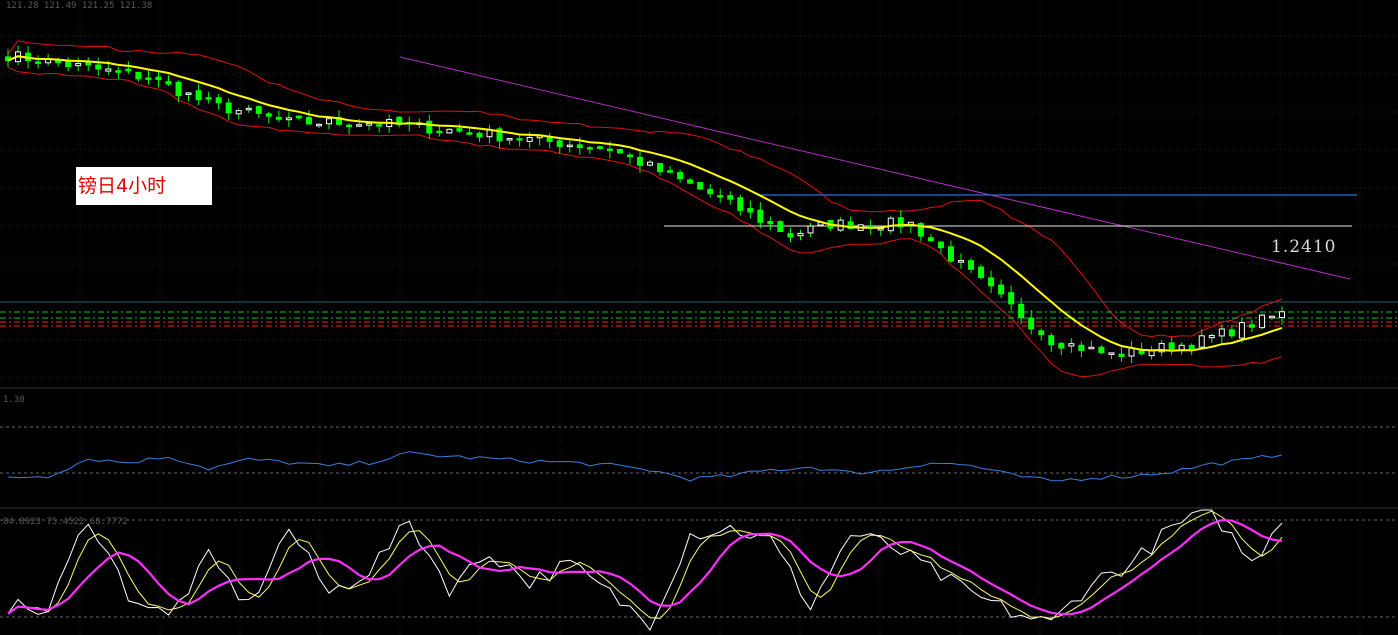 Image resolution: width=1398 pixels, height=635 pixels. Describe the element at coordinates (79, 6) in the screenshot. I see `ohlc-header: 121.28 121.49 121.25 121.38` at that location.